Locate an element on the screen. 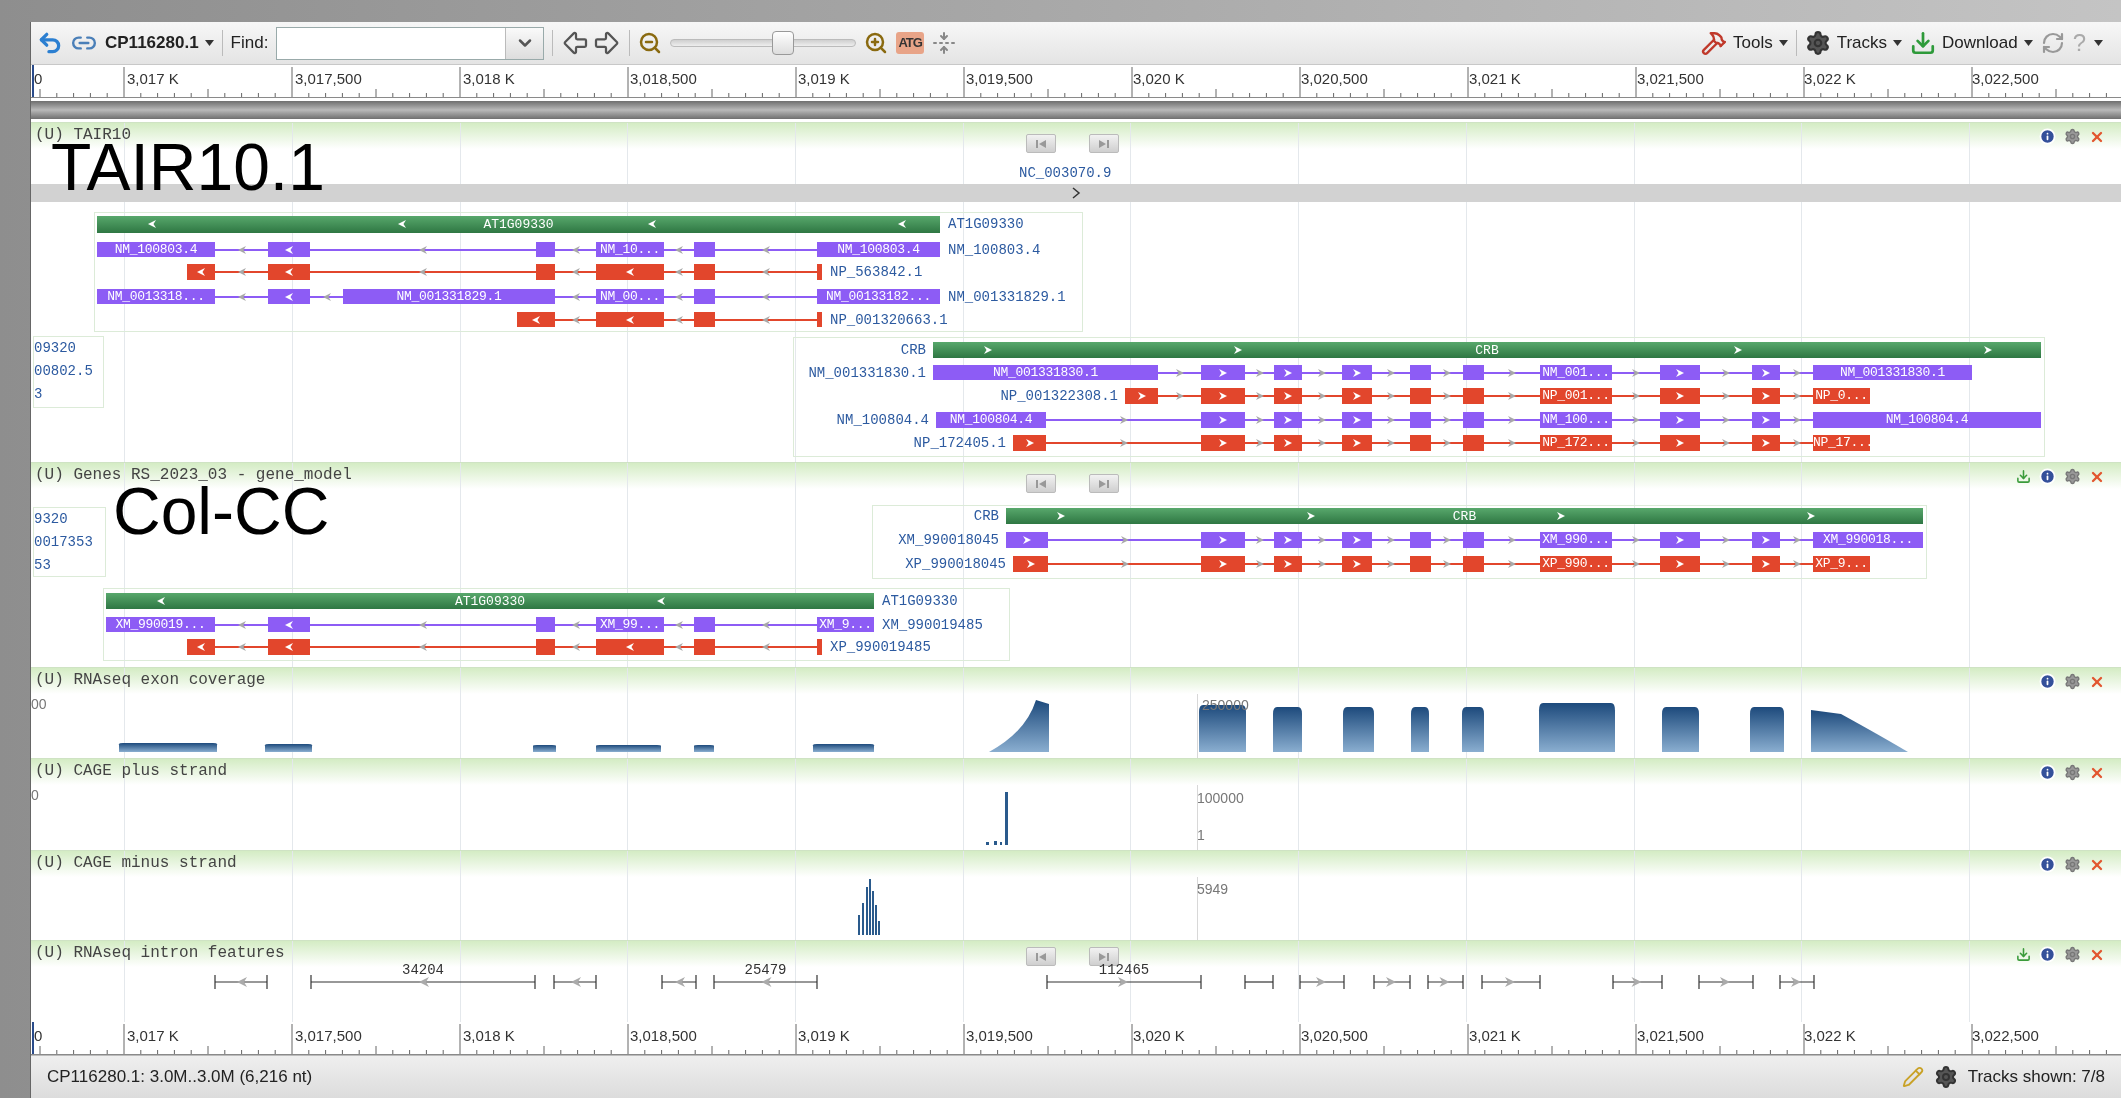 This screenshot has height=1098, width=2121. feature-label: 9320 is located at coordinates (51, 519).